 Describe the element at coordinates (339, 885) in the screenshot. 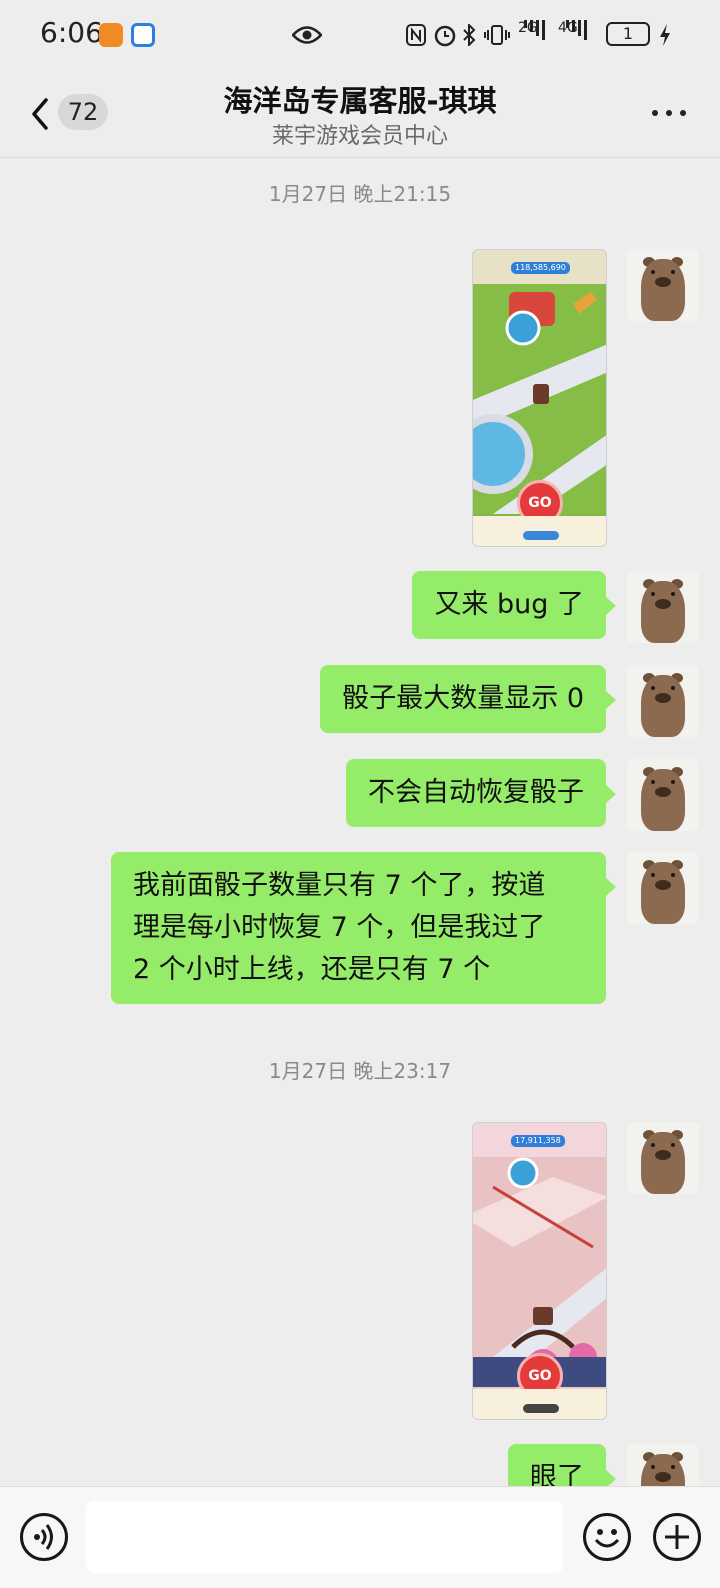

I see `message-line: 我前面骰子数量只有 7 个了，按道` at that location.